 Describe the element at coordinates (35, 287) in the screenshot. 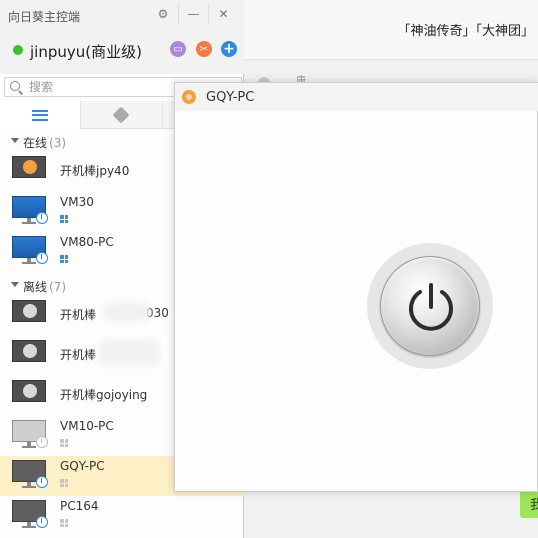

I see `group-offline-label: 离线` at that location.